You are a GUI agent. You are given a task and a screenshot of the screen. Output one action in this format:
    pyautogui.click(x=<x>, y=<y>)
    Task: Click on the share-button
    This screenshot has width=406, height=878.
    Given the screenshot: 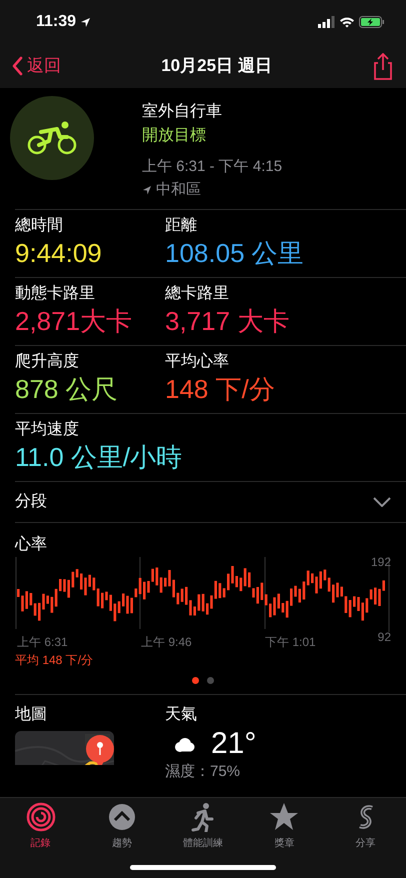 What is the action you would take?
    pyautogui.click(x=383, y=66)
    